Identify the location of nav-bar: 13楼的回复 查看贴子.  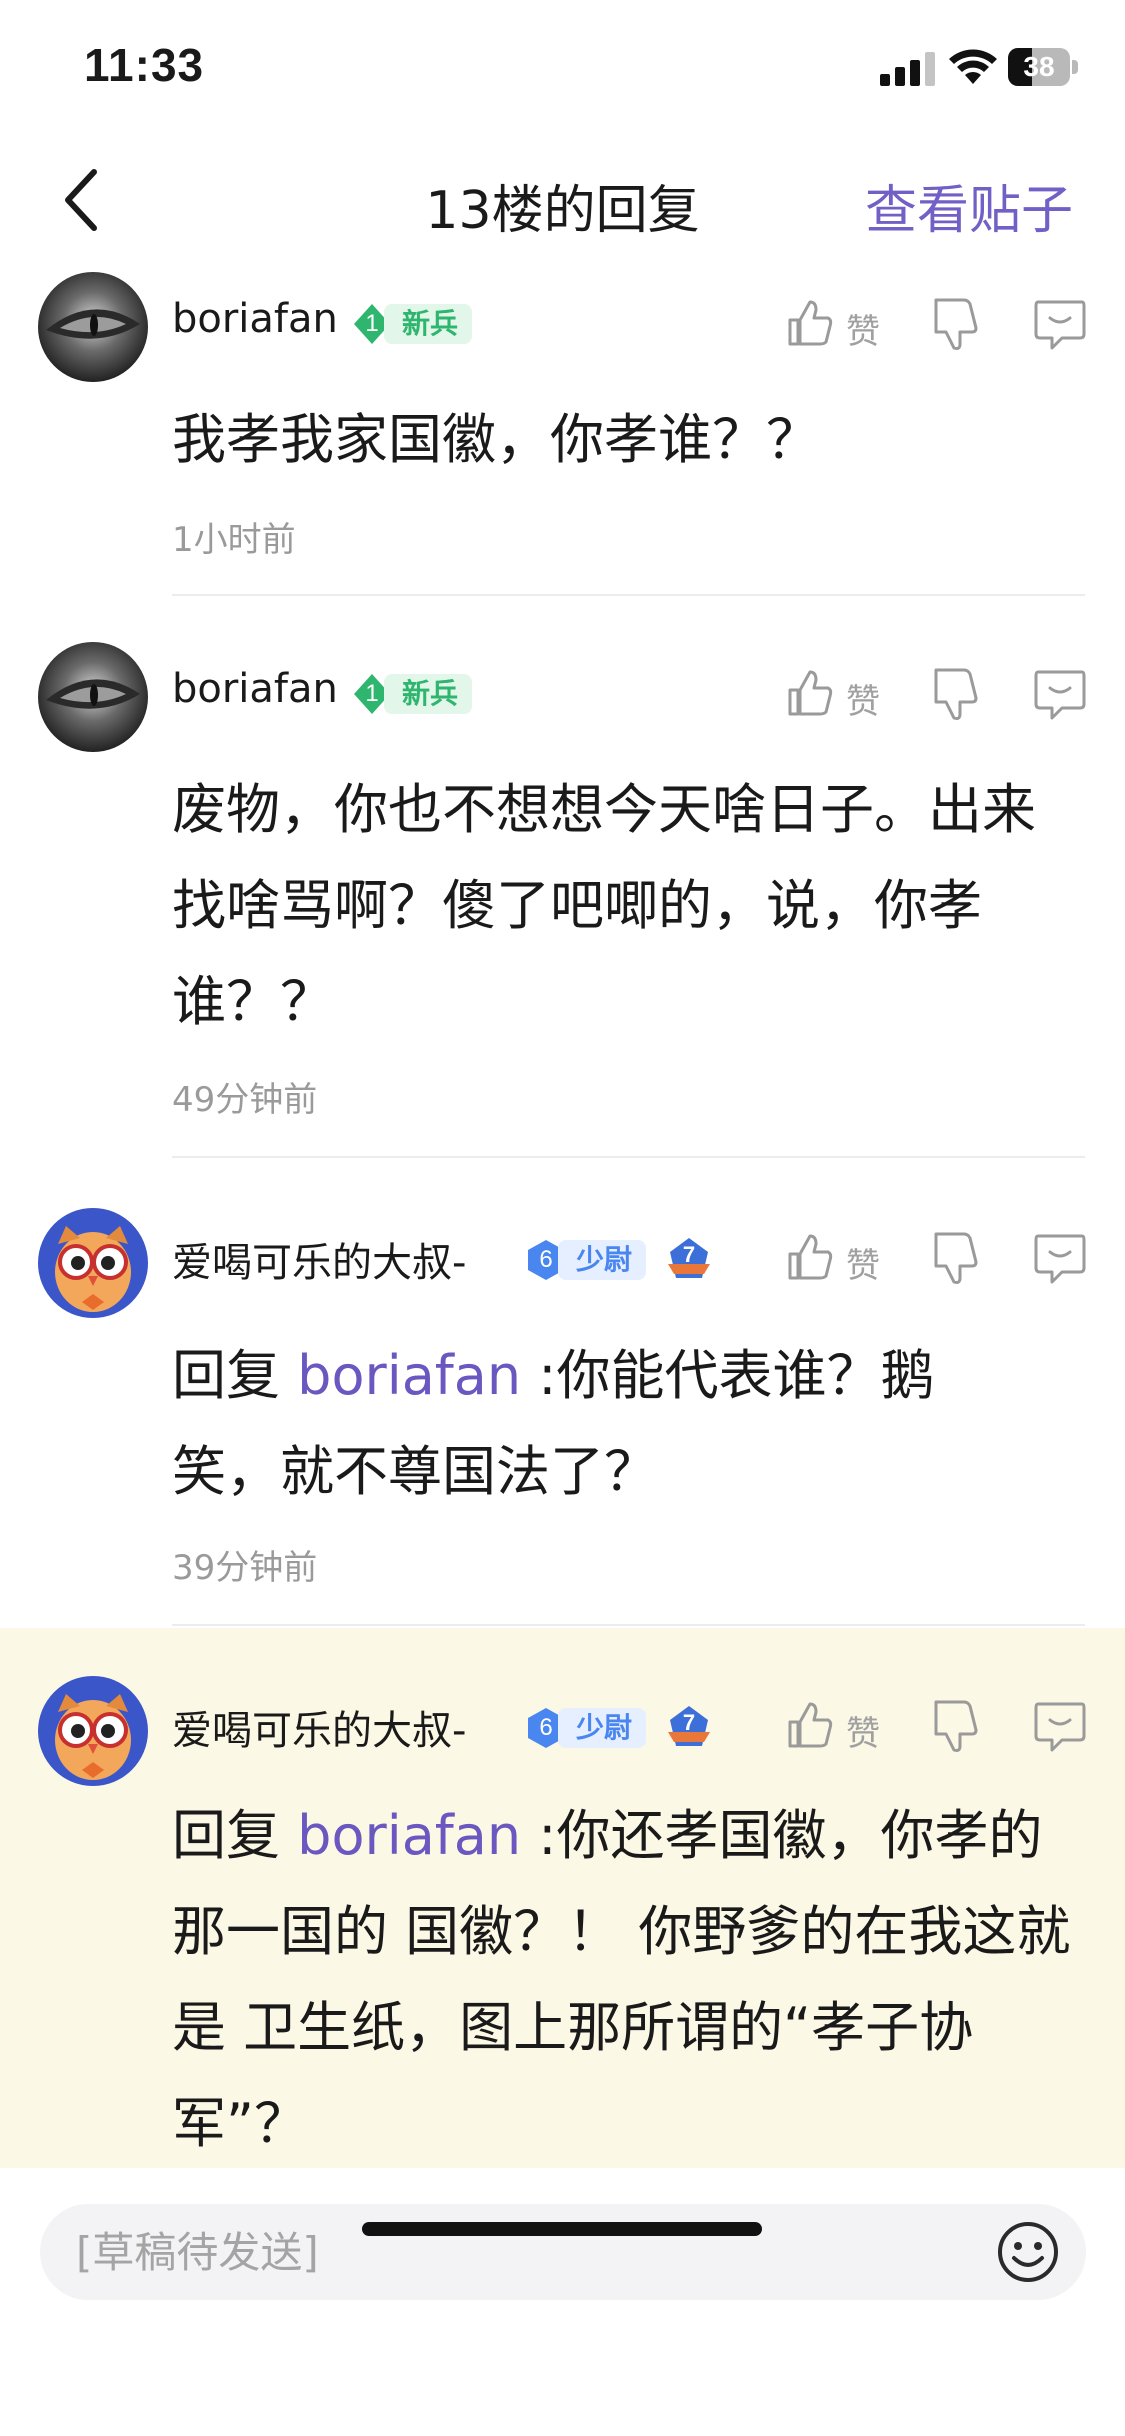
(562, 200).